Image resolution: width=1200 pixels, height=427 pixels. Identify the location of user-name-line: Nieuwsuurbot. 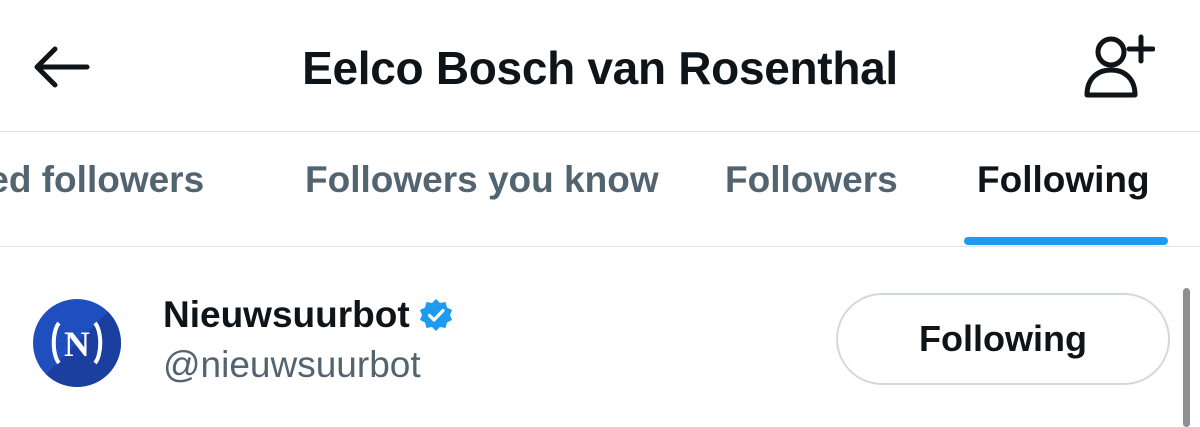
(308, 315).